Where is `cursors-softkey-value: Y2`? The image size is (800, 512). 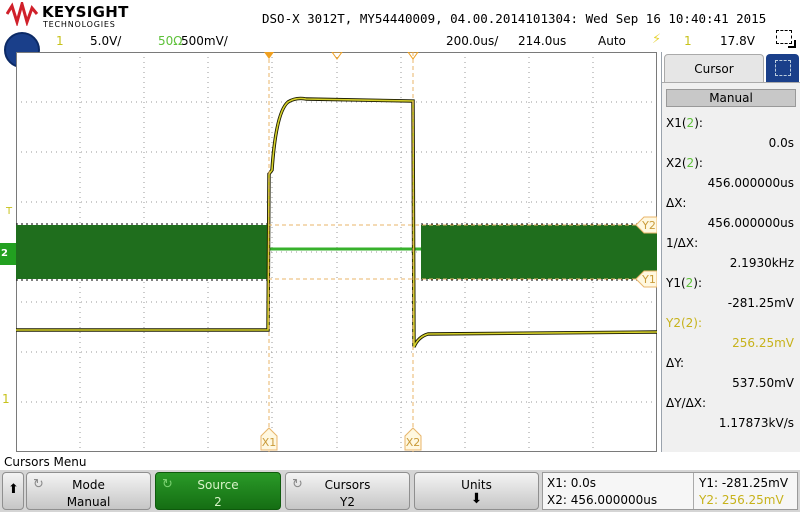 cursors-softkey-value: Y2 is located at coordinates (347, 502).